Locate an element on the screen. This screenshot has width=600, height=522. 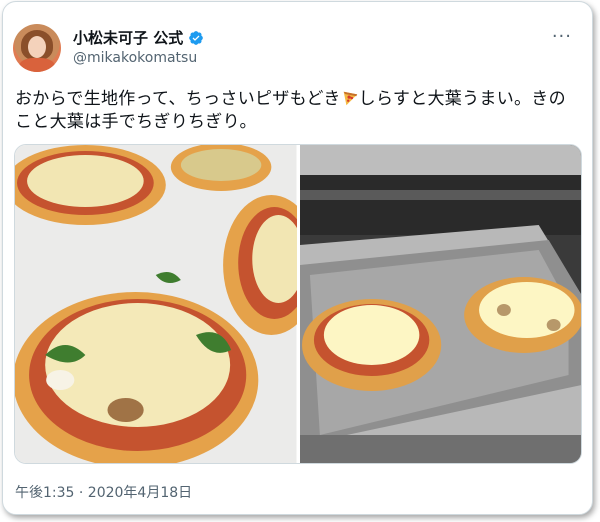
verified-badge-icon is located at coordinates (196, 37).